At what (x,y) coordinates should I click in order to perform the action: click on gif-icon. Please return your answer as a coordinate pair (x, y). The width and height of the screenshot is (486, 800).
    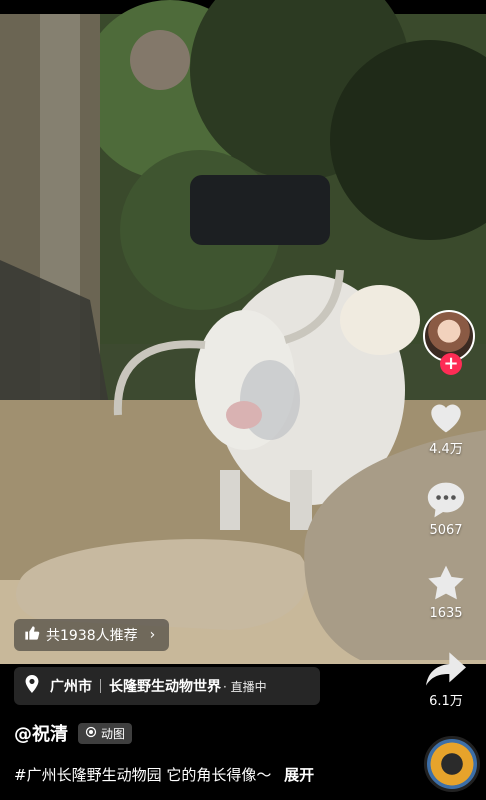
    Looking at the image, I should click on (91, 733).